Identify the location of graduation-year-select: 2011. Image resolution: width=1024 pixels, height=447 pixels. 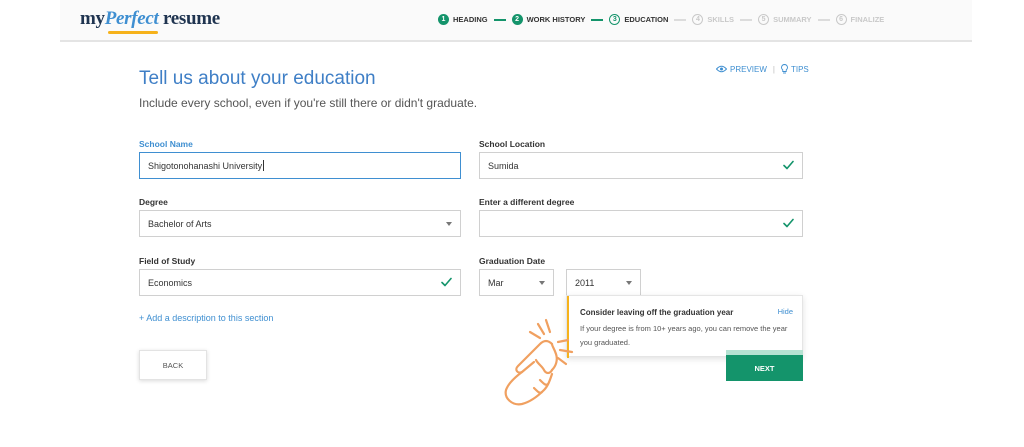
(603, 282).